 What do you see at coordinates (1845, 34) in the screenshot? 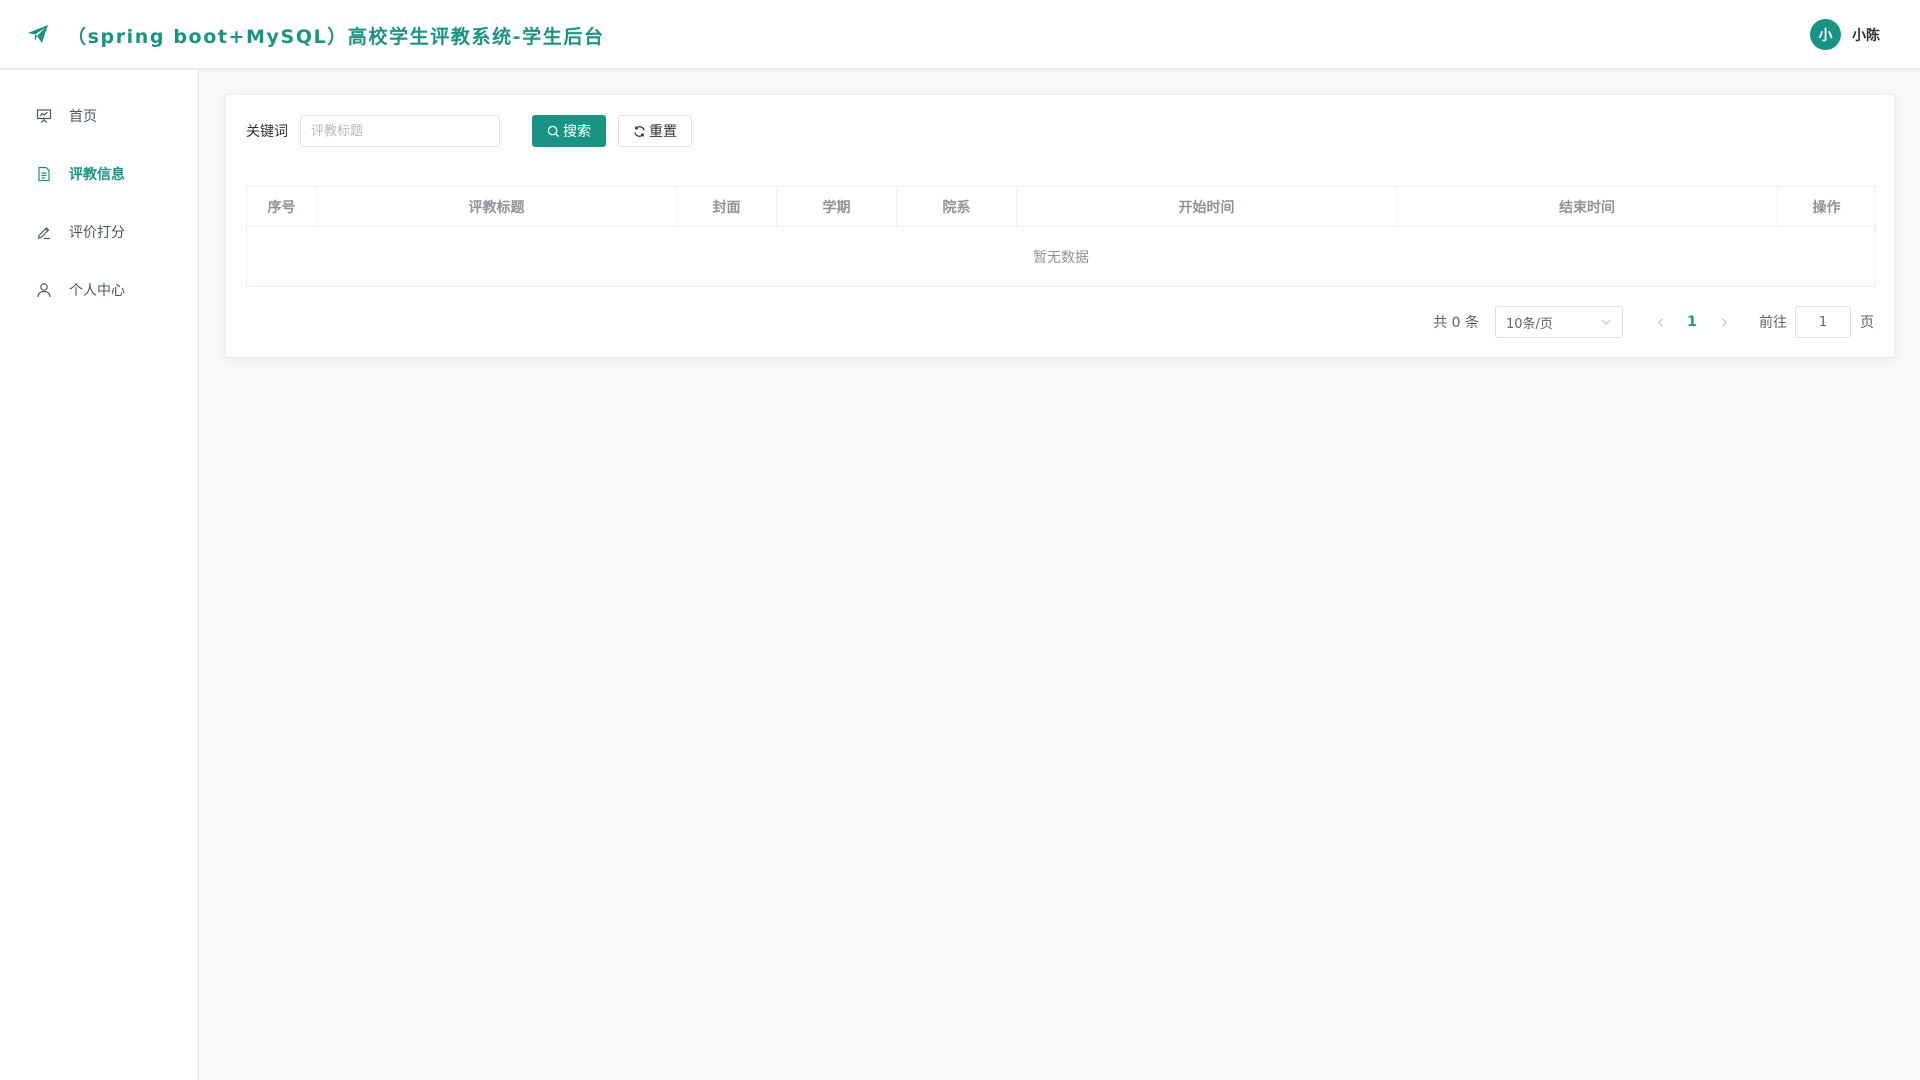
I see `user-menu: 小 小陈` at bounding box center [1845, 34].